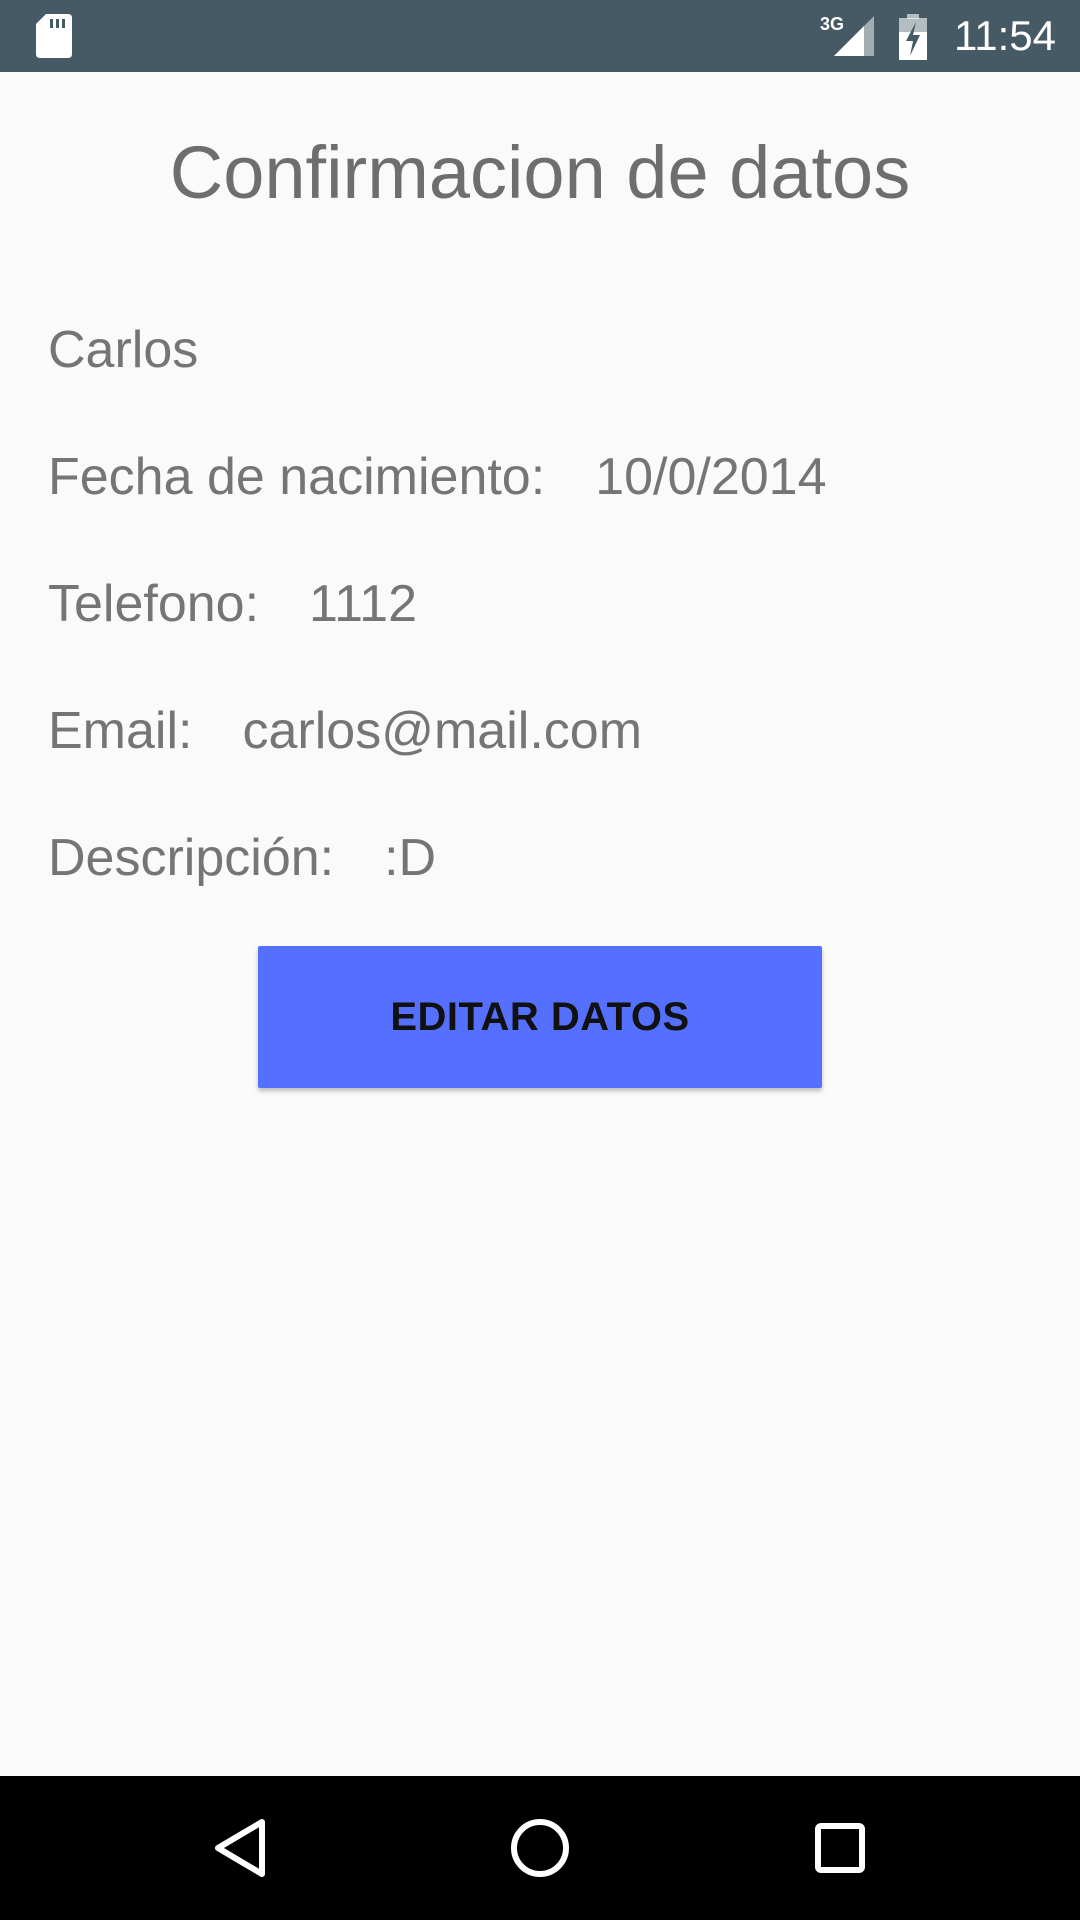 This screenshot has width=1080, height=1920. Describe the element at coordinates (442, 731) in the screenshot. I see `email-value: carlos@mail.com` at that location.